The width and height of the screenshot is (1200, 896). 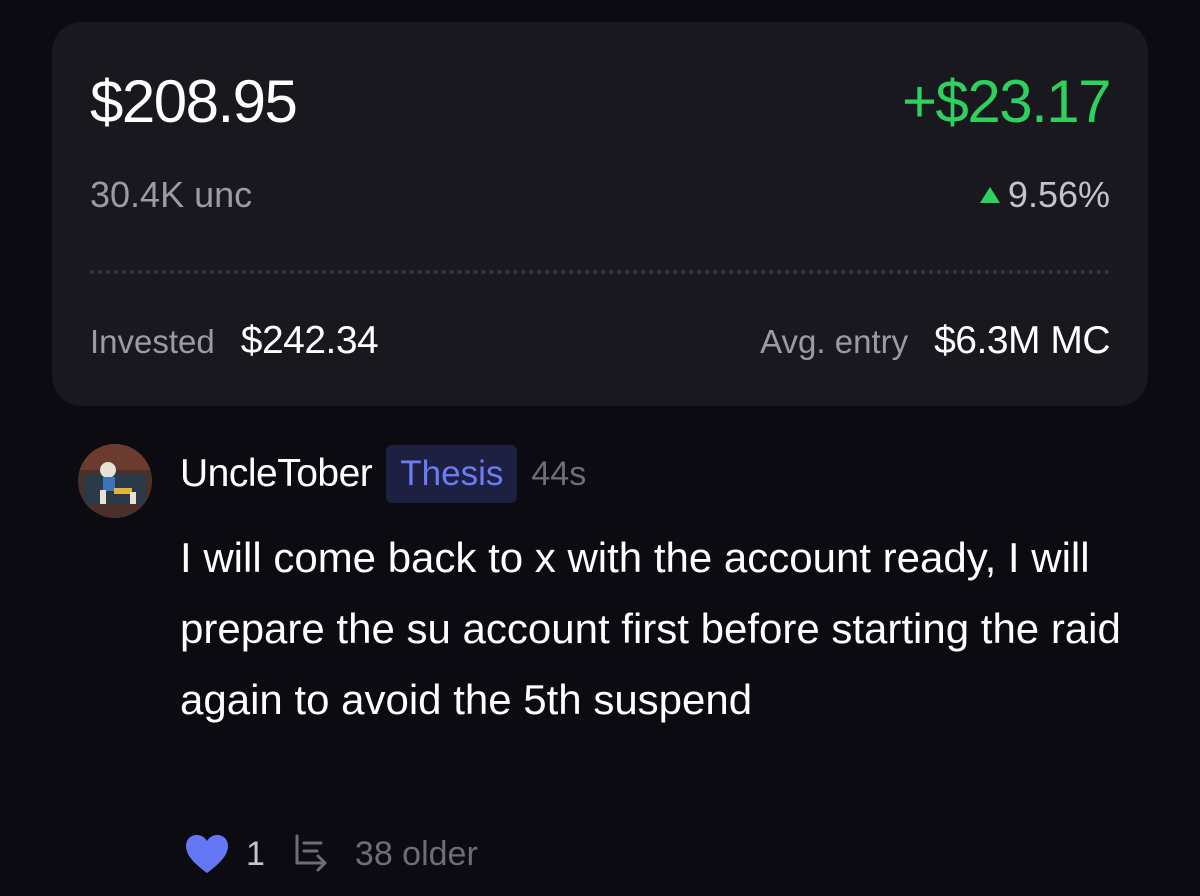 What do you see at coordinates (171, 194) in the screenshot?
I see `token-holdings: 30.4K unc` at bounding box center [171, 194].